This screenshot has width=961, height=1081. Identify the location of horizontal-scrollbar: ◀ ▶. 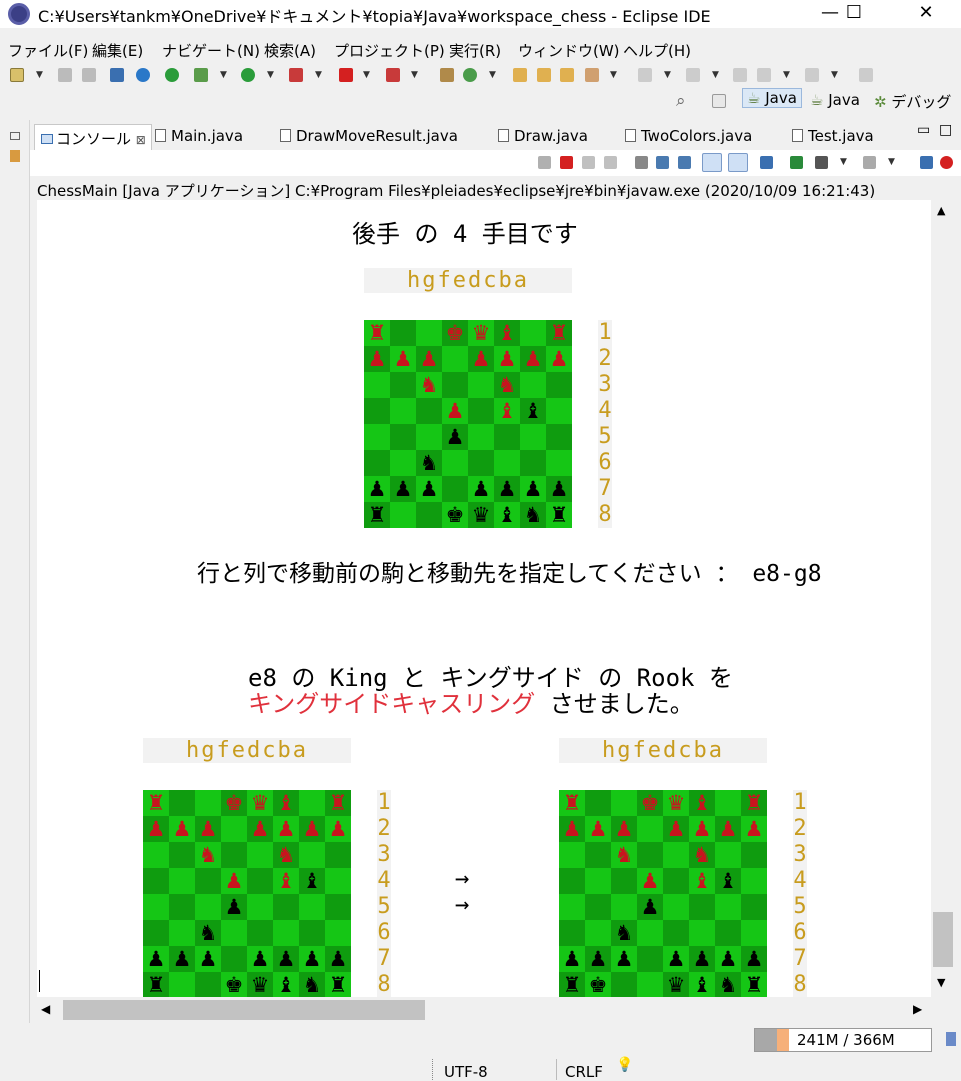
(484, 1010).